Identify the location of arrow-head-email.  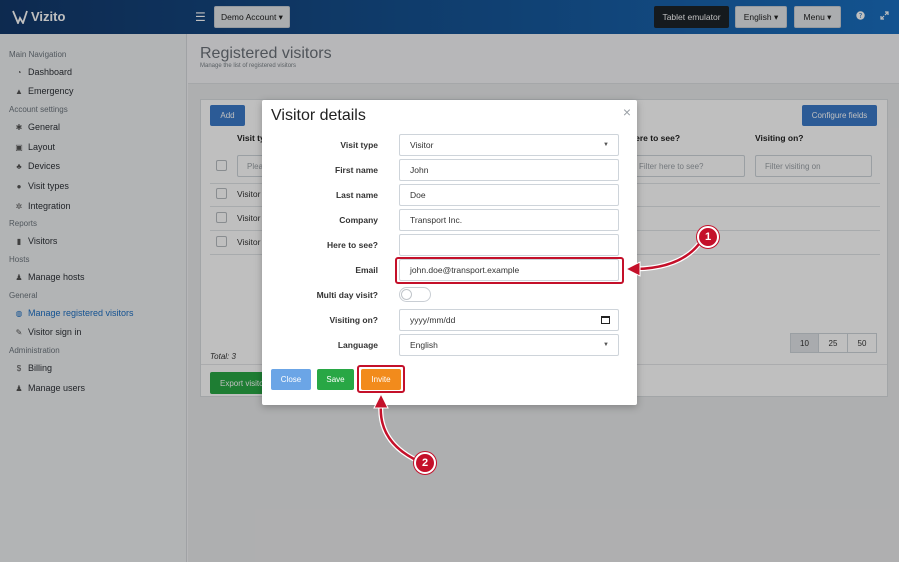
(632, 269).